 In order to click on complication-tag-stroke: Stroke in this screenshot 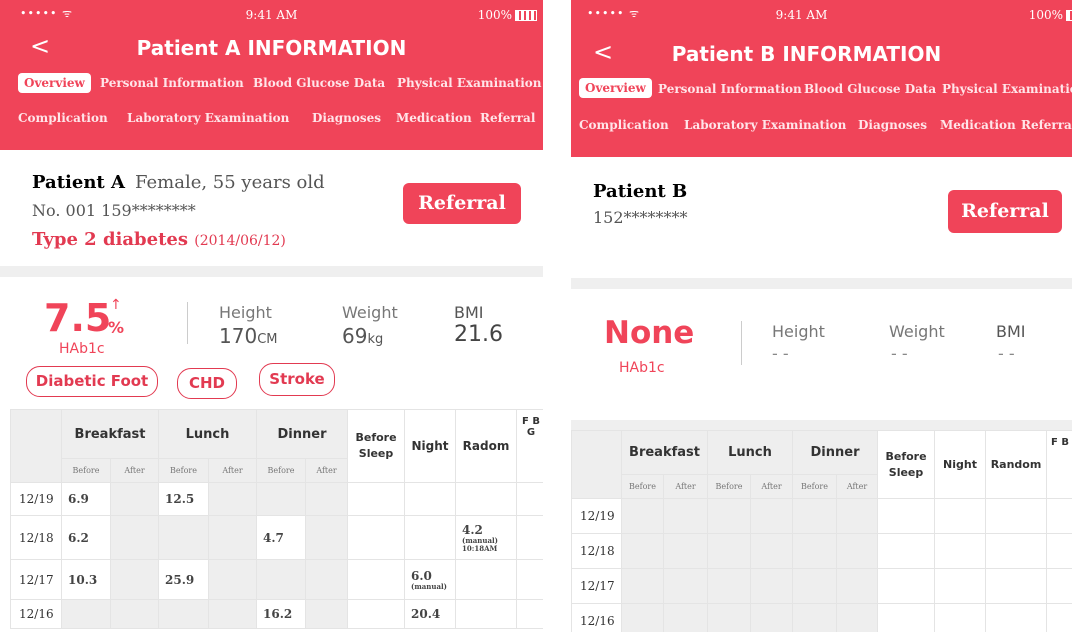, I will do `click(297, 379)`.